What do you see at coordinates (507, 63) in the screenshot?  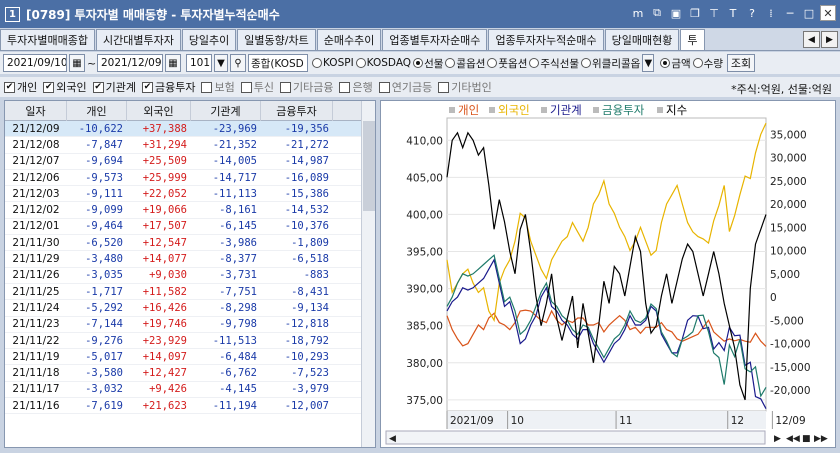 I see `market-radio: 풋옵션` at bounding box center [507, 63].